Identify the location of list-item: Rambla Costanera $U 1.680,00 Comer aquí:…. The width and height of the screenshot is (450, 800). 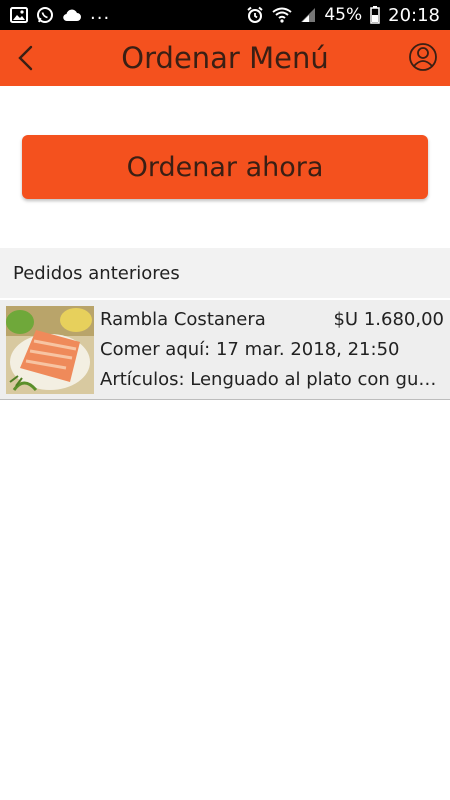
(225, 350).